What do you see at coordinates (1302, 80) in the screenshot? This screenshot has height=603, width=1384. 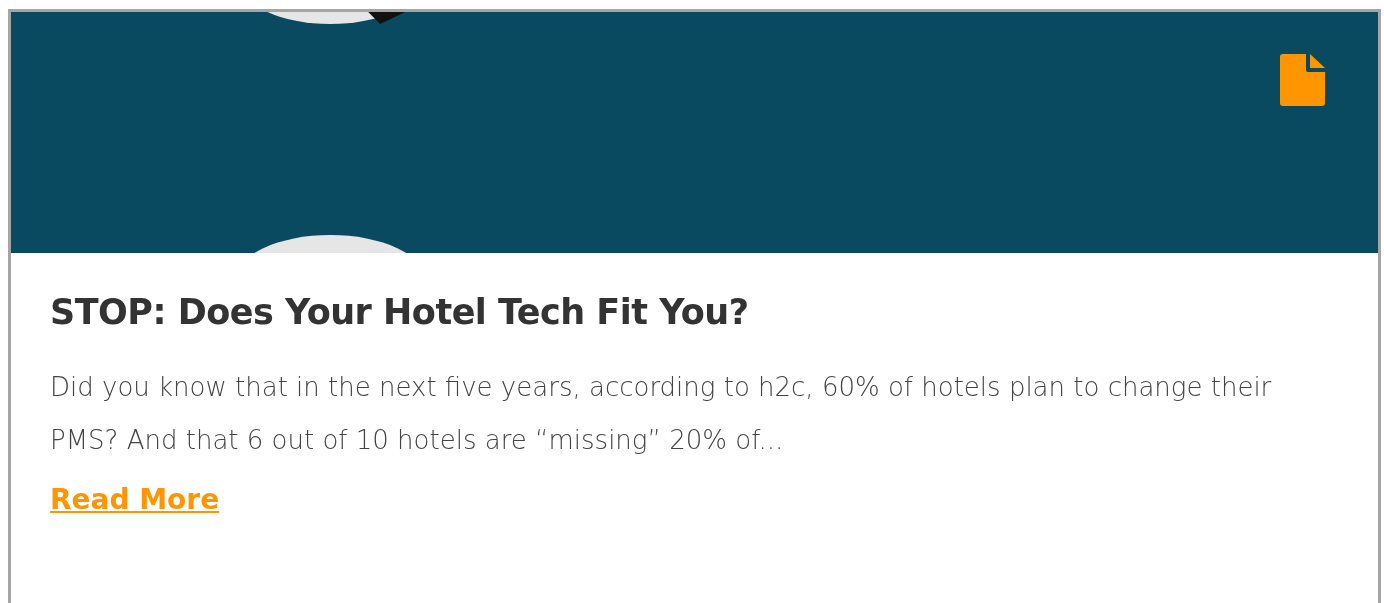 I see `document-icon` at bounding box center [1302, 80].